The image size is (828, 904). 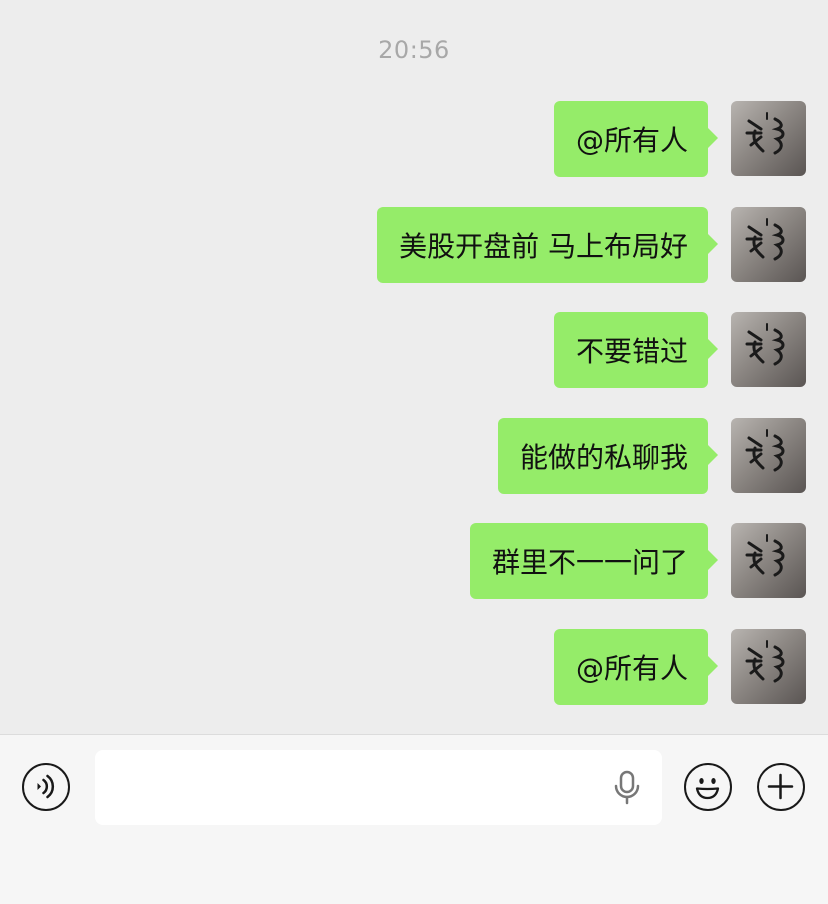 I want to click on plus-icon, so click(x=780, y=786).